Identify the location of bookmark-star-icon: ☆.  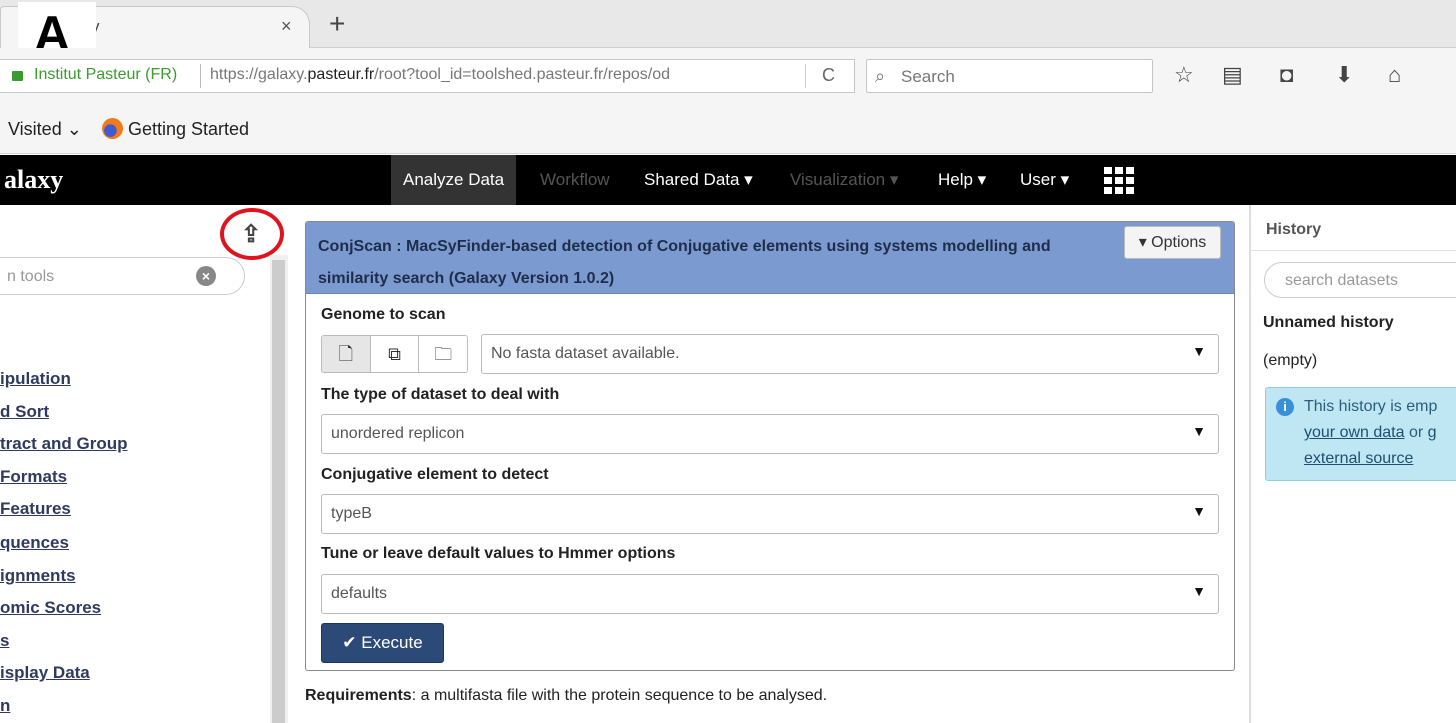
(1184, 75).